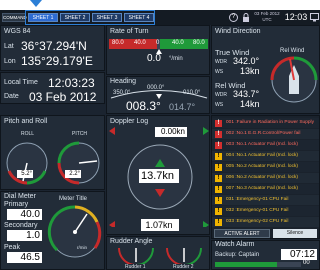 The image size is (320, 270). I want to click on dial-meter-title: Dial Meter, so click(20, 196).